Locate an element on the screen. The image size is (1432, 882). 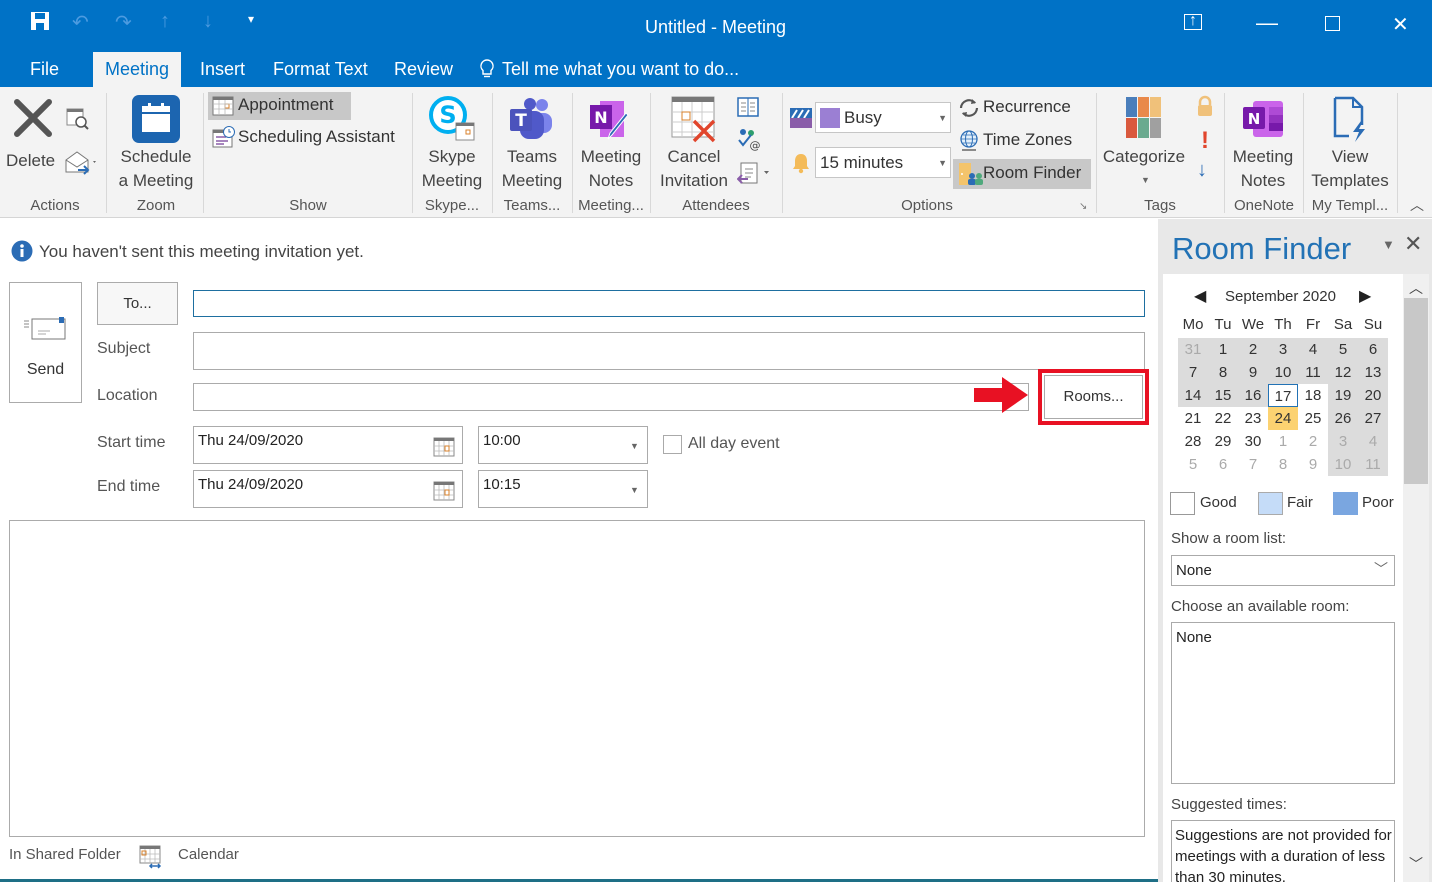
redo-icon: ↷ is located at coordinates (123, 22).